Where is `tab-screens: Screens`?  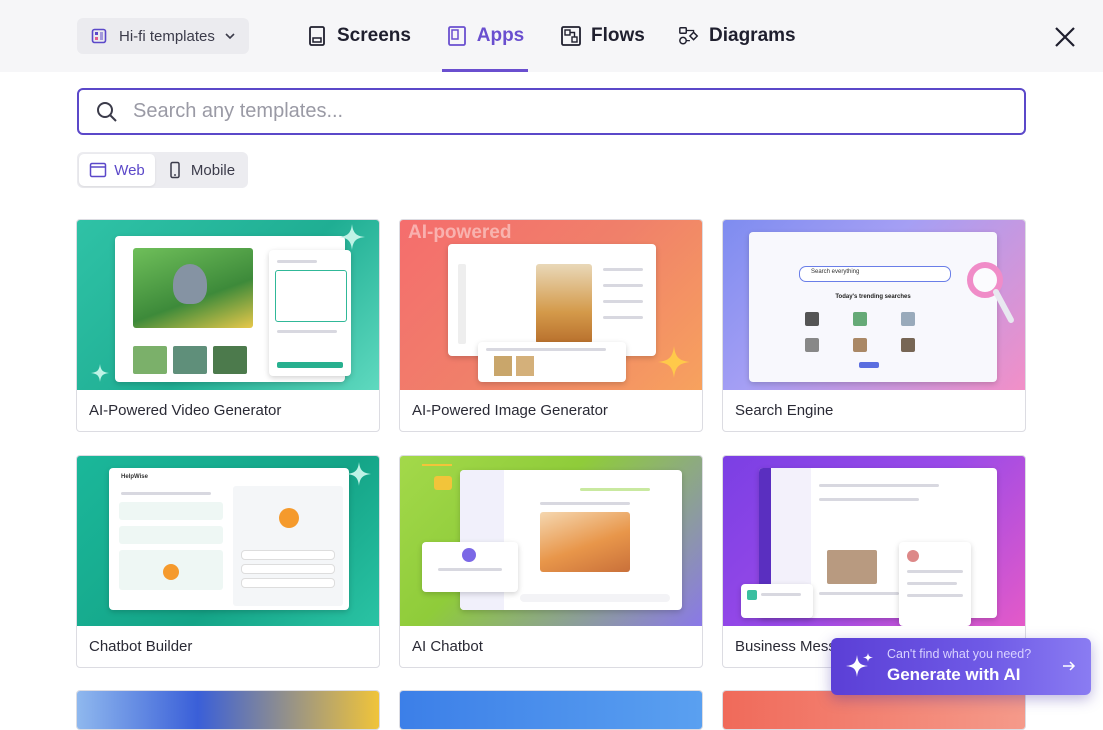 tab-screens: Screens is located at coordinates (358, 36).